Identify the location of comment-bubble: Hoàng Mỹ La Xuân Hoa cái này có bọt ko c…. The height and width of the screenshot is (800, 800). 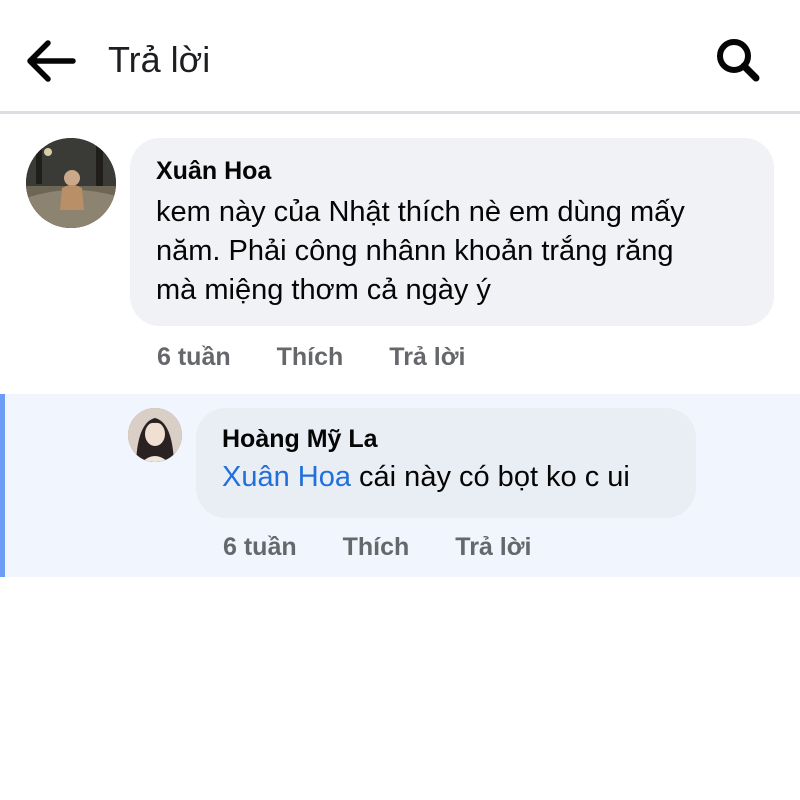
(446, 463).